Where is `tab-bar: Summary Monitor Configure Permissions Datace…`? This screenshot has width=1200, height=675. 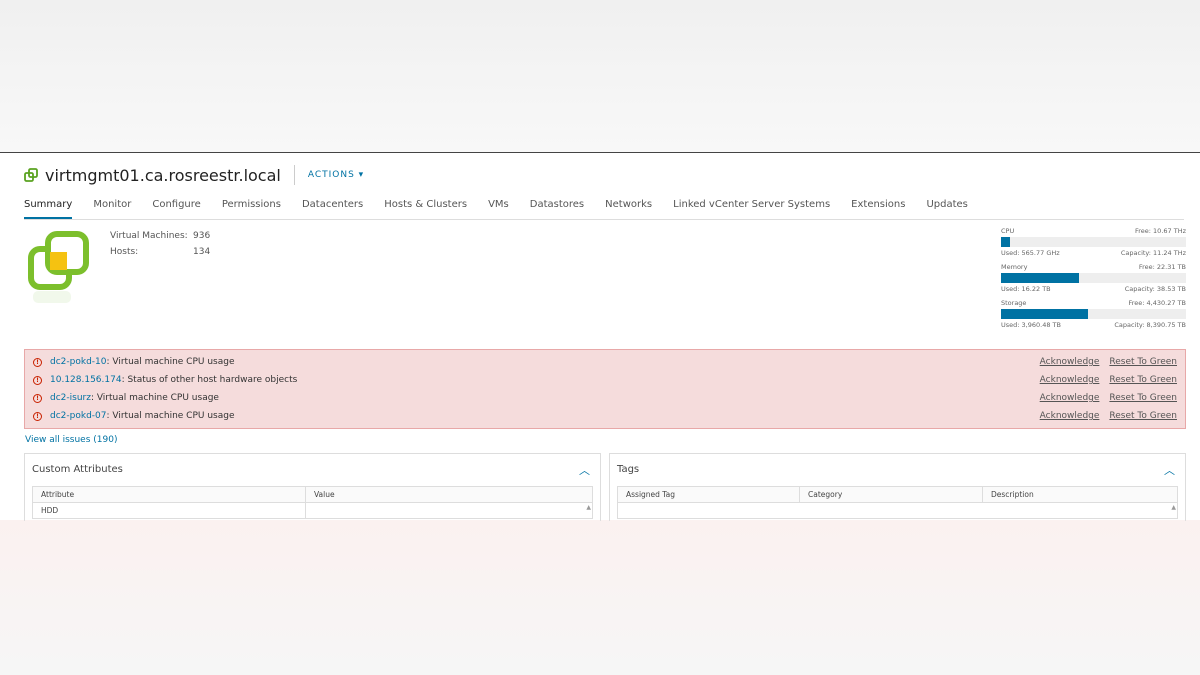
tab-bar: Summary Monitor Configure Permissions Datace… is located at coordinates (604, 208).